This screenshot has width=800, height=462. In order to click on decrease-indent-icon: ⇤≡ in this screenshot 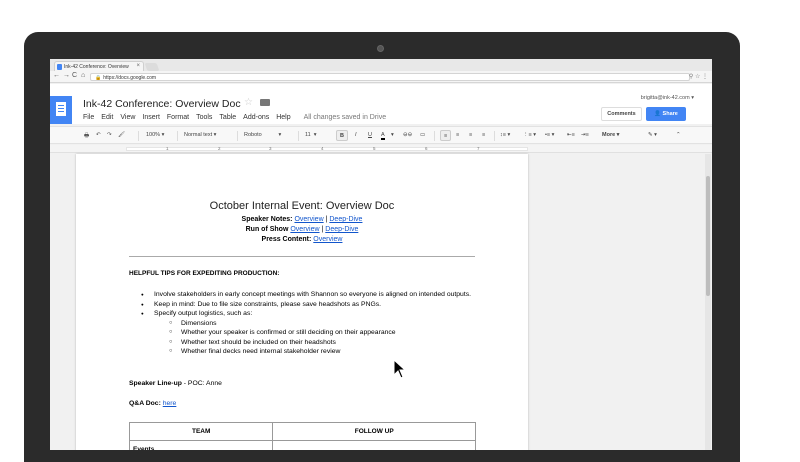, I will do `click(571, 135)`.